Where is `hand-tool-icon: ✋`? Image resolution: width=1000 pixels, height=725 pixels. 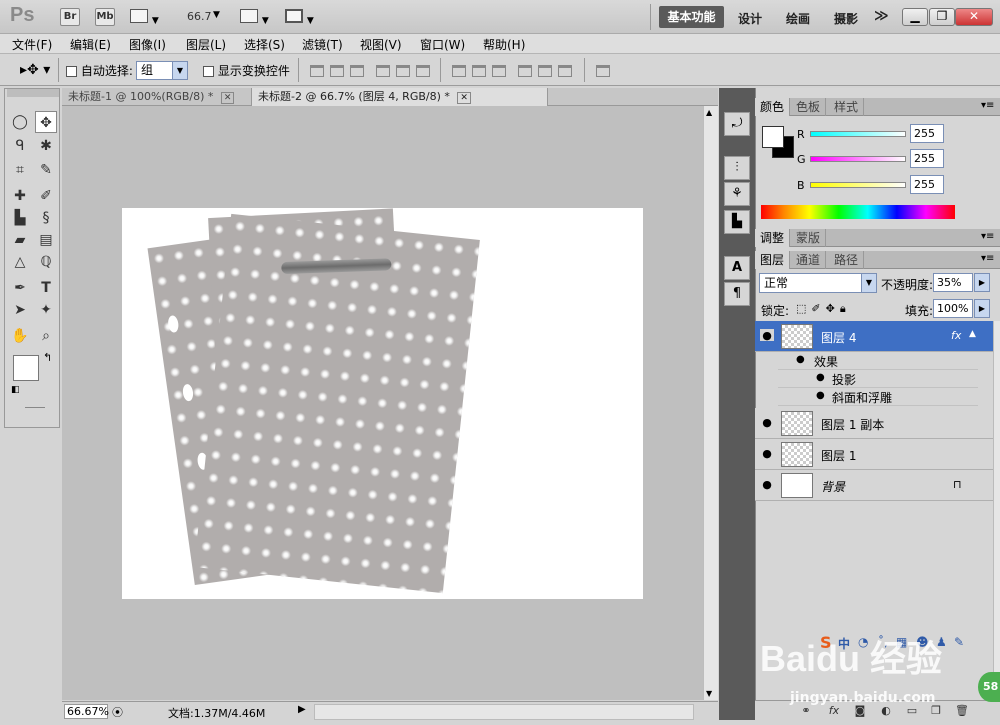 hand-tool-icon: ✋ is located at coordinates (20, 336).